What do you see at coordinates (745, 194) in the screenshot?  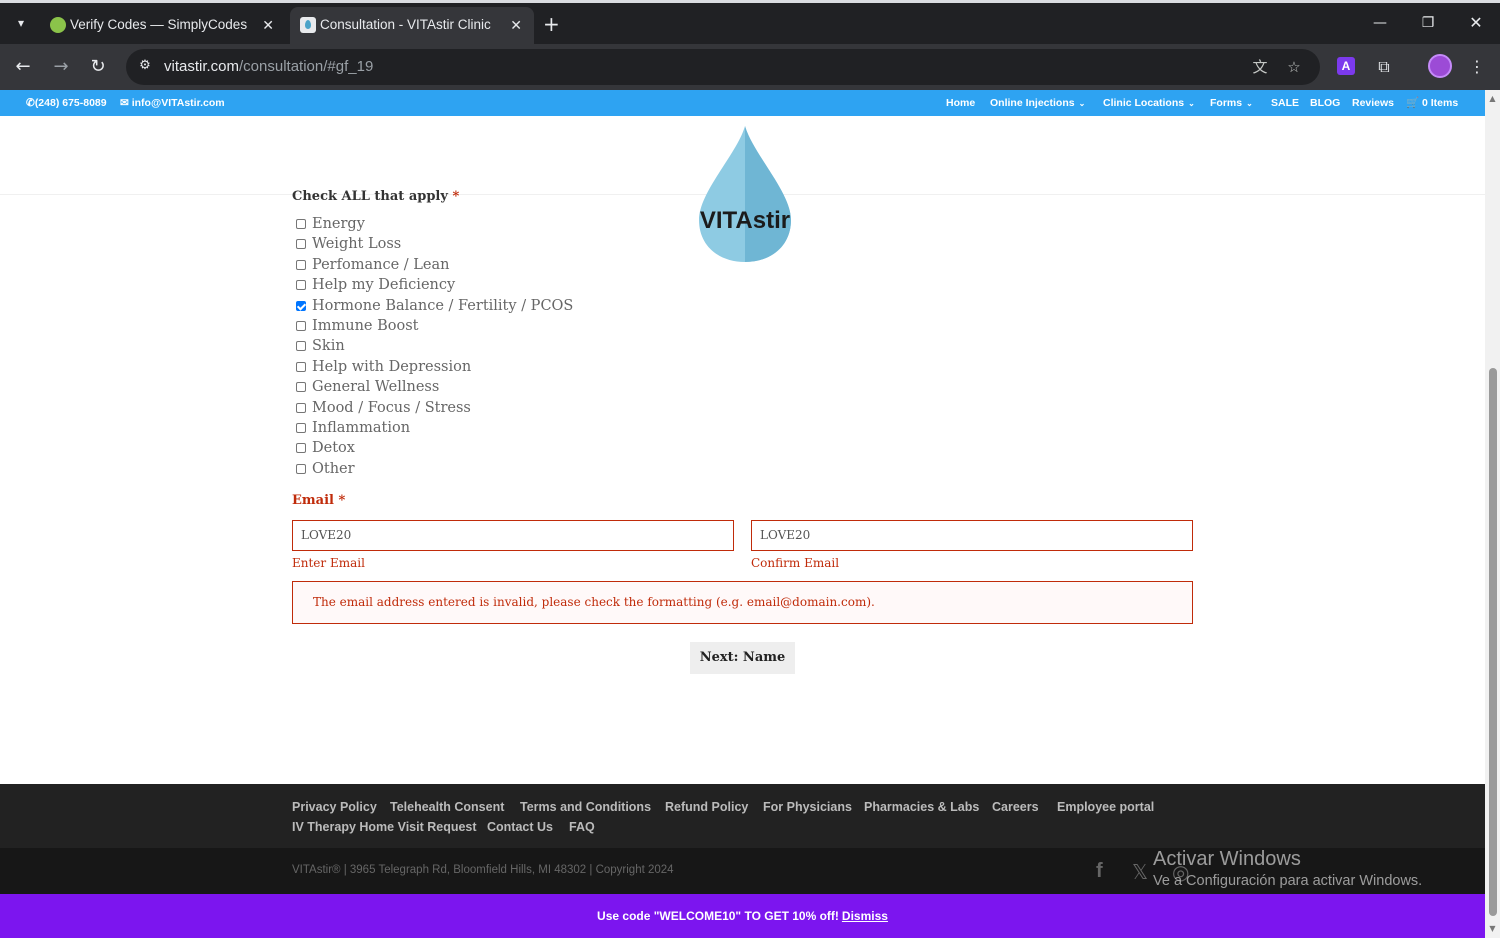 I see `vitastir-logo: VITAstir` at bounding box center [745, 194].